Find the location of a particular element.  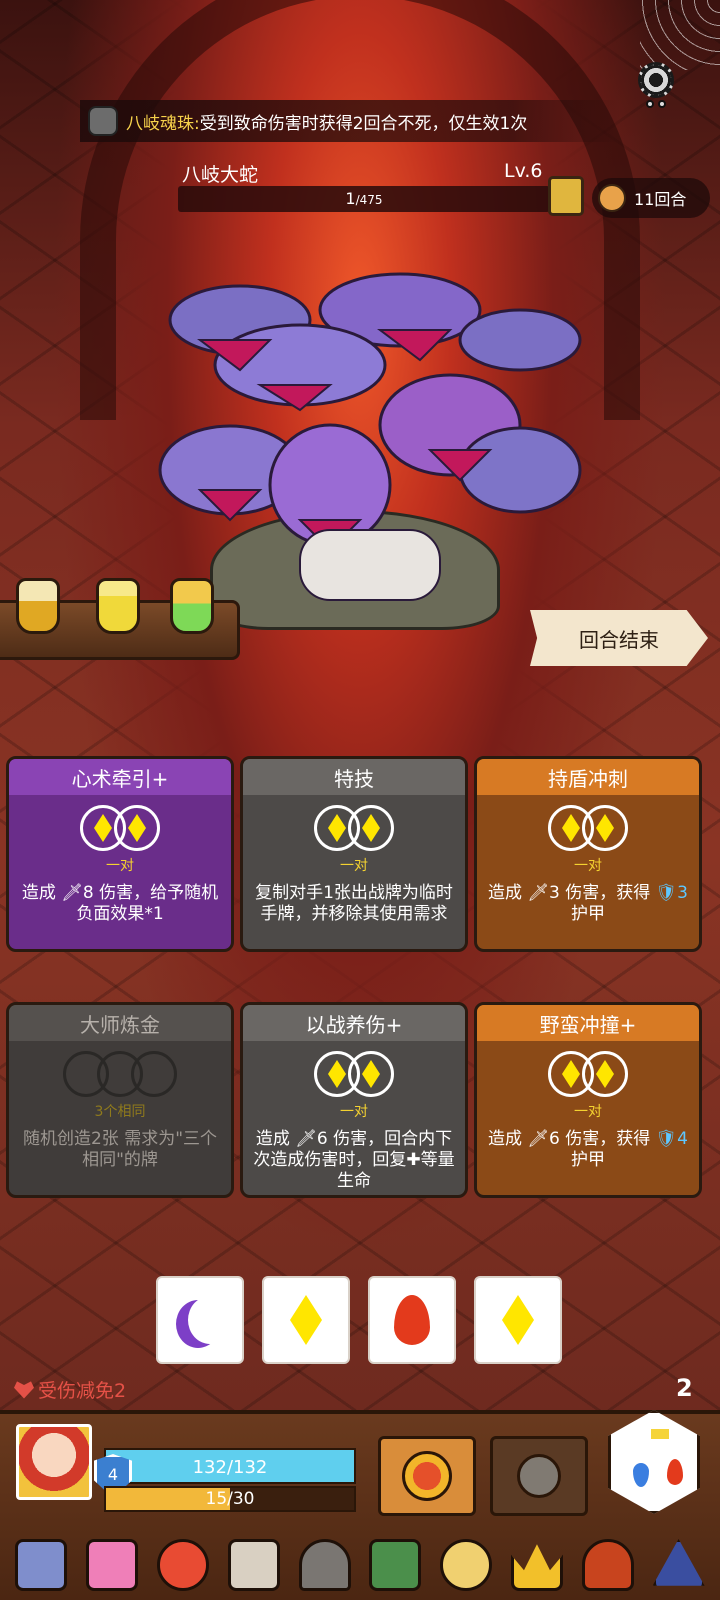

boss-name: 八岐大蛇 is located at coordinates (220, 175).